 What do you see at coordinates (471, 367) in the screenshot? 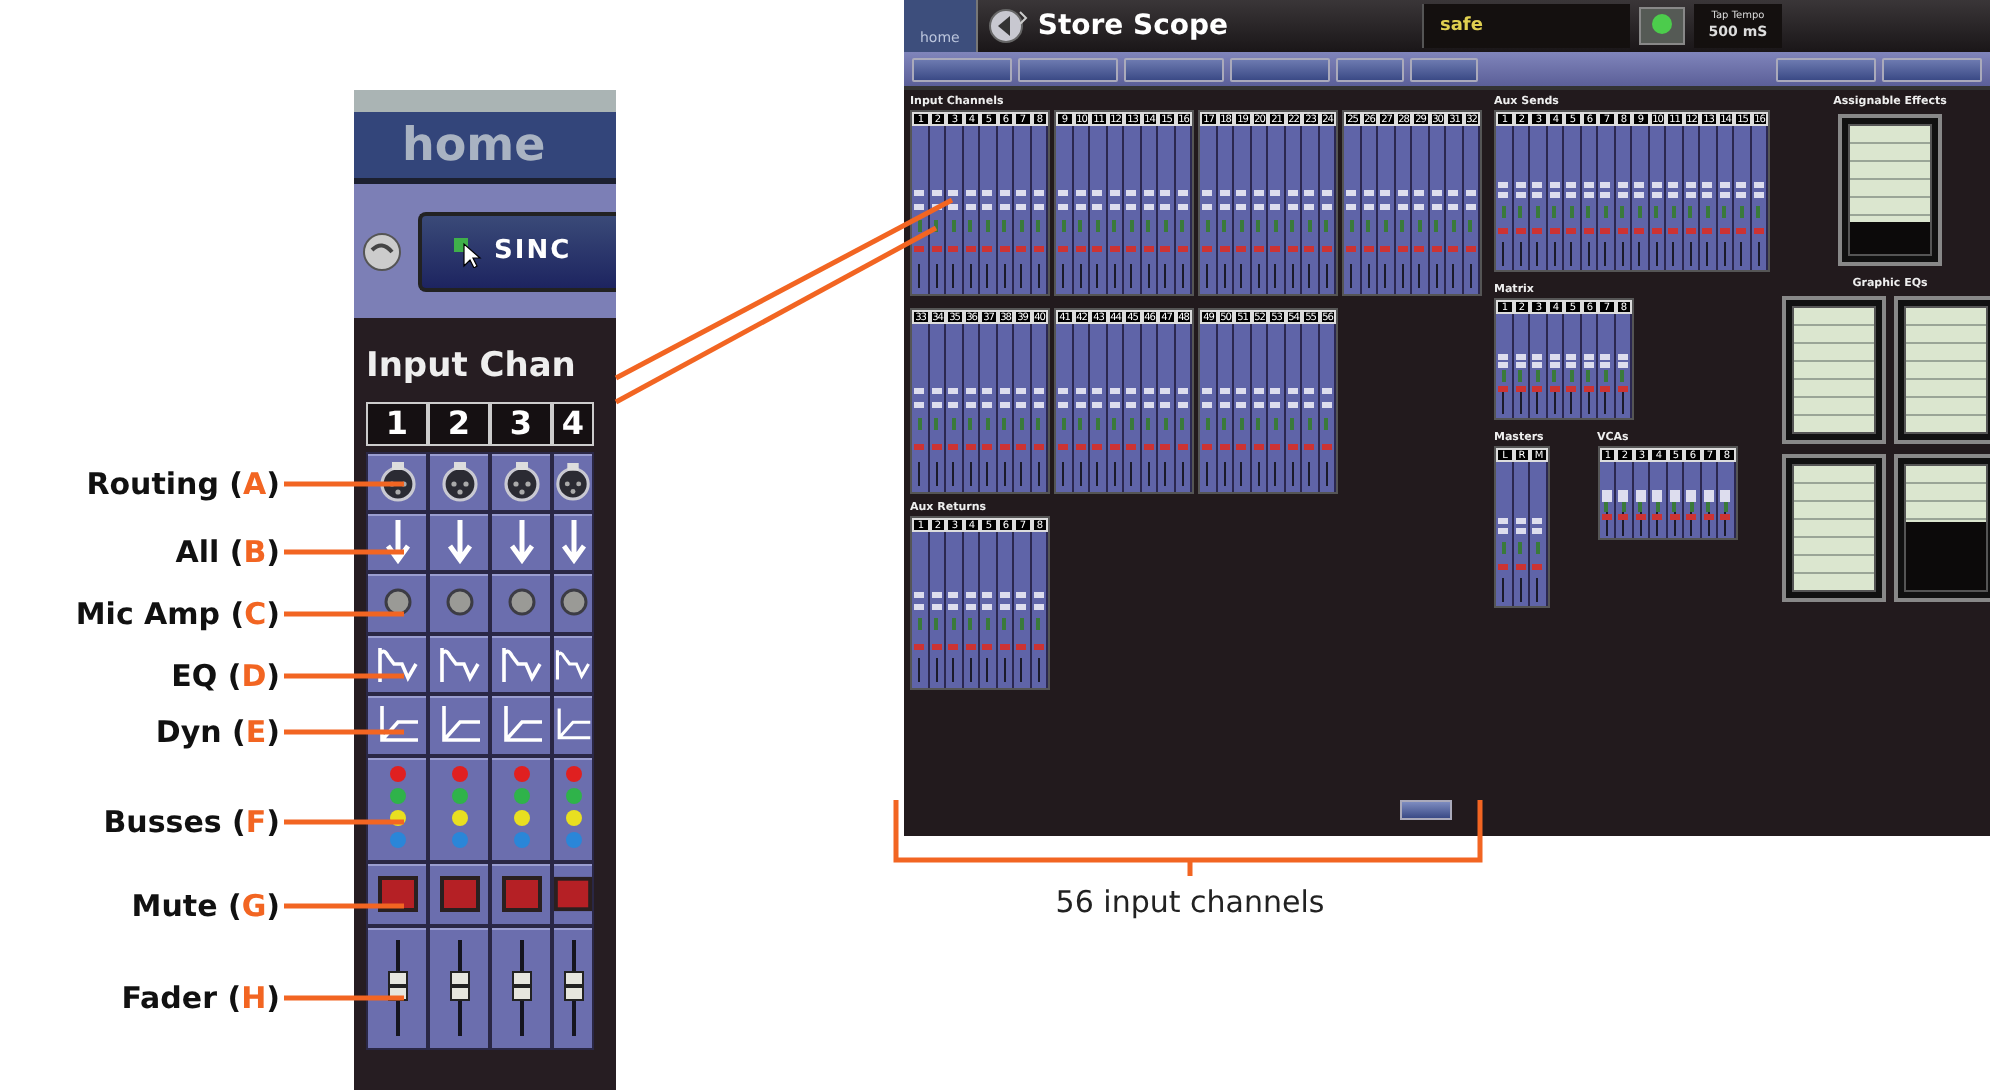
I see `section-title: Input Chan` at bounding box center [471, 367].